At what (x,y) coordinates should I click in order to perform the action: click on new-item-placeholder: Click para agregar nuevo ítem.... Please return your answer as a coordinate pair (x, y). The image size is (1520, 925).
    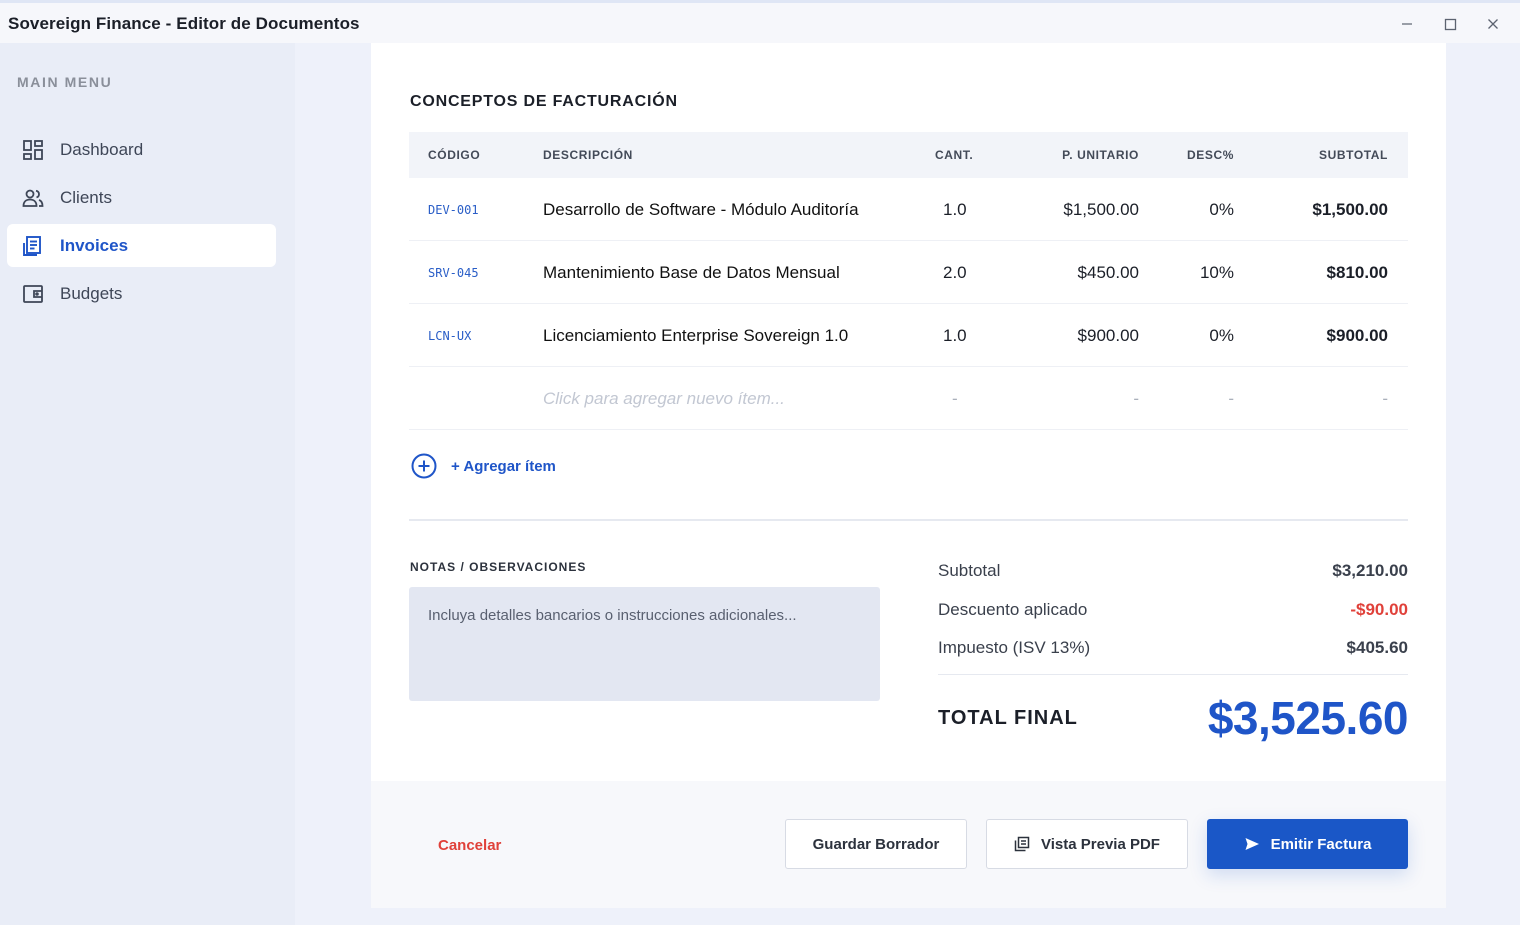
    Looking at the image, I should click on (664, 399).